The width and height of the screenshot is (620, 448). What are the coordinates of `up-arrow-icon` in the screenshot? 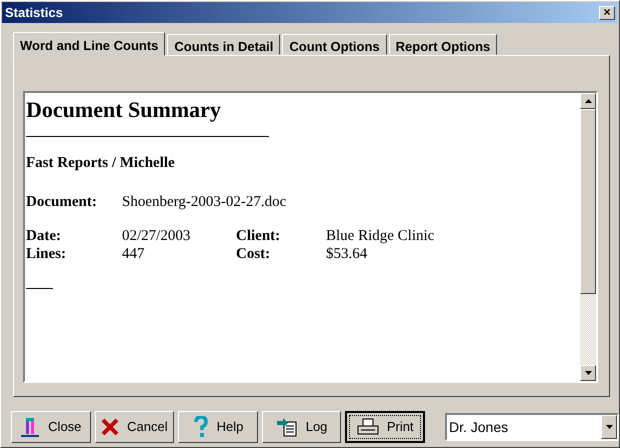 It's located at (588, 101).